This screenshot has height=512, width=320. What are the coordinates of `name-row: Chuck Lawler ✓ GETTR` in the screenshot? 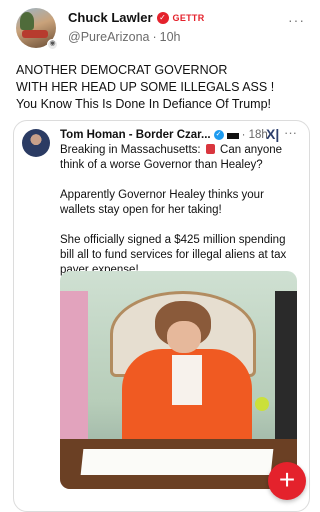 It's located at (136, 17).